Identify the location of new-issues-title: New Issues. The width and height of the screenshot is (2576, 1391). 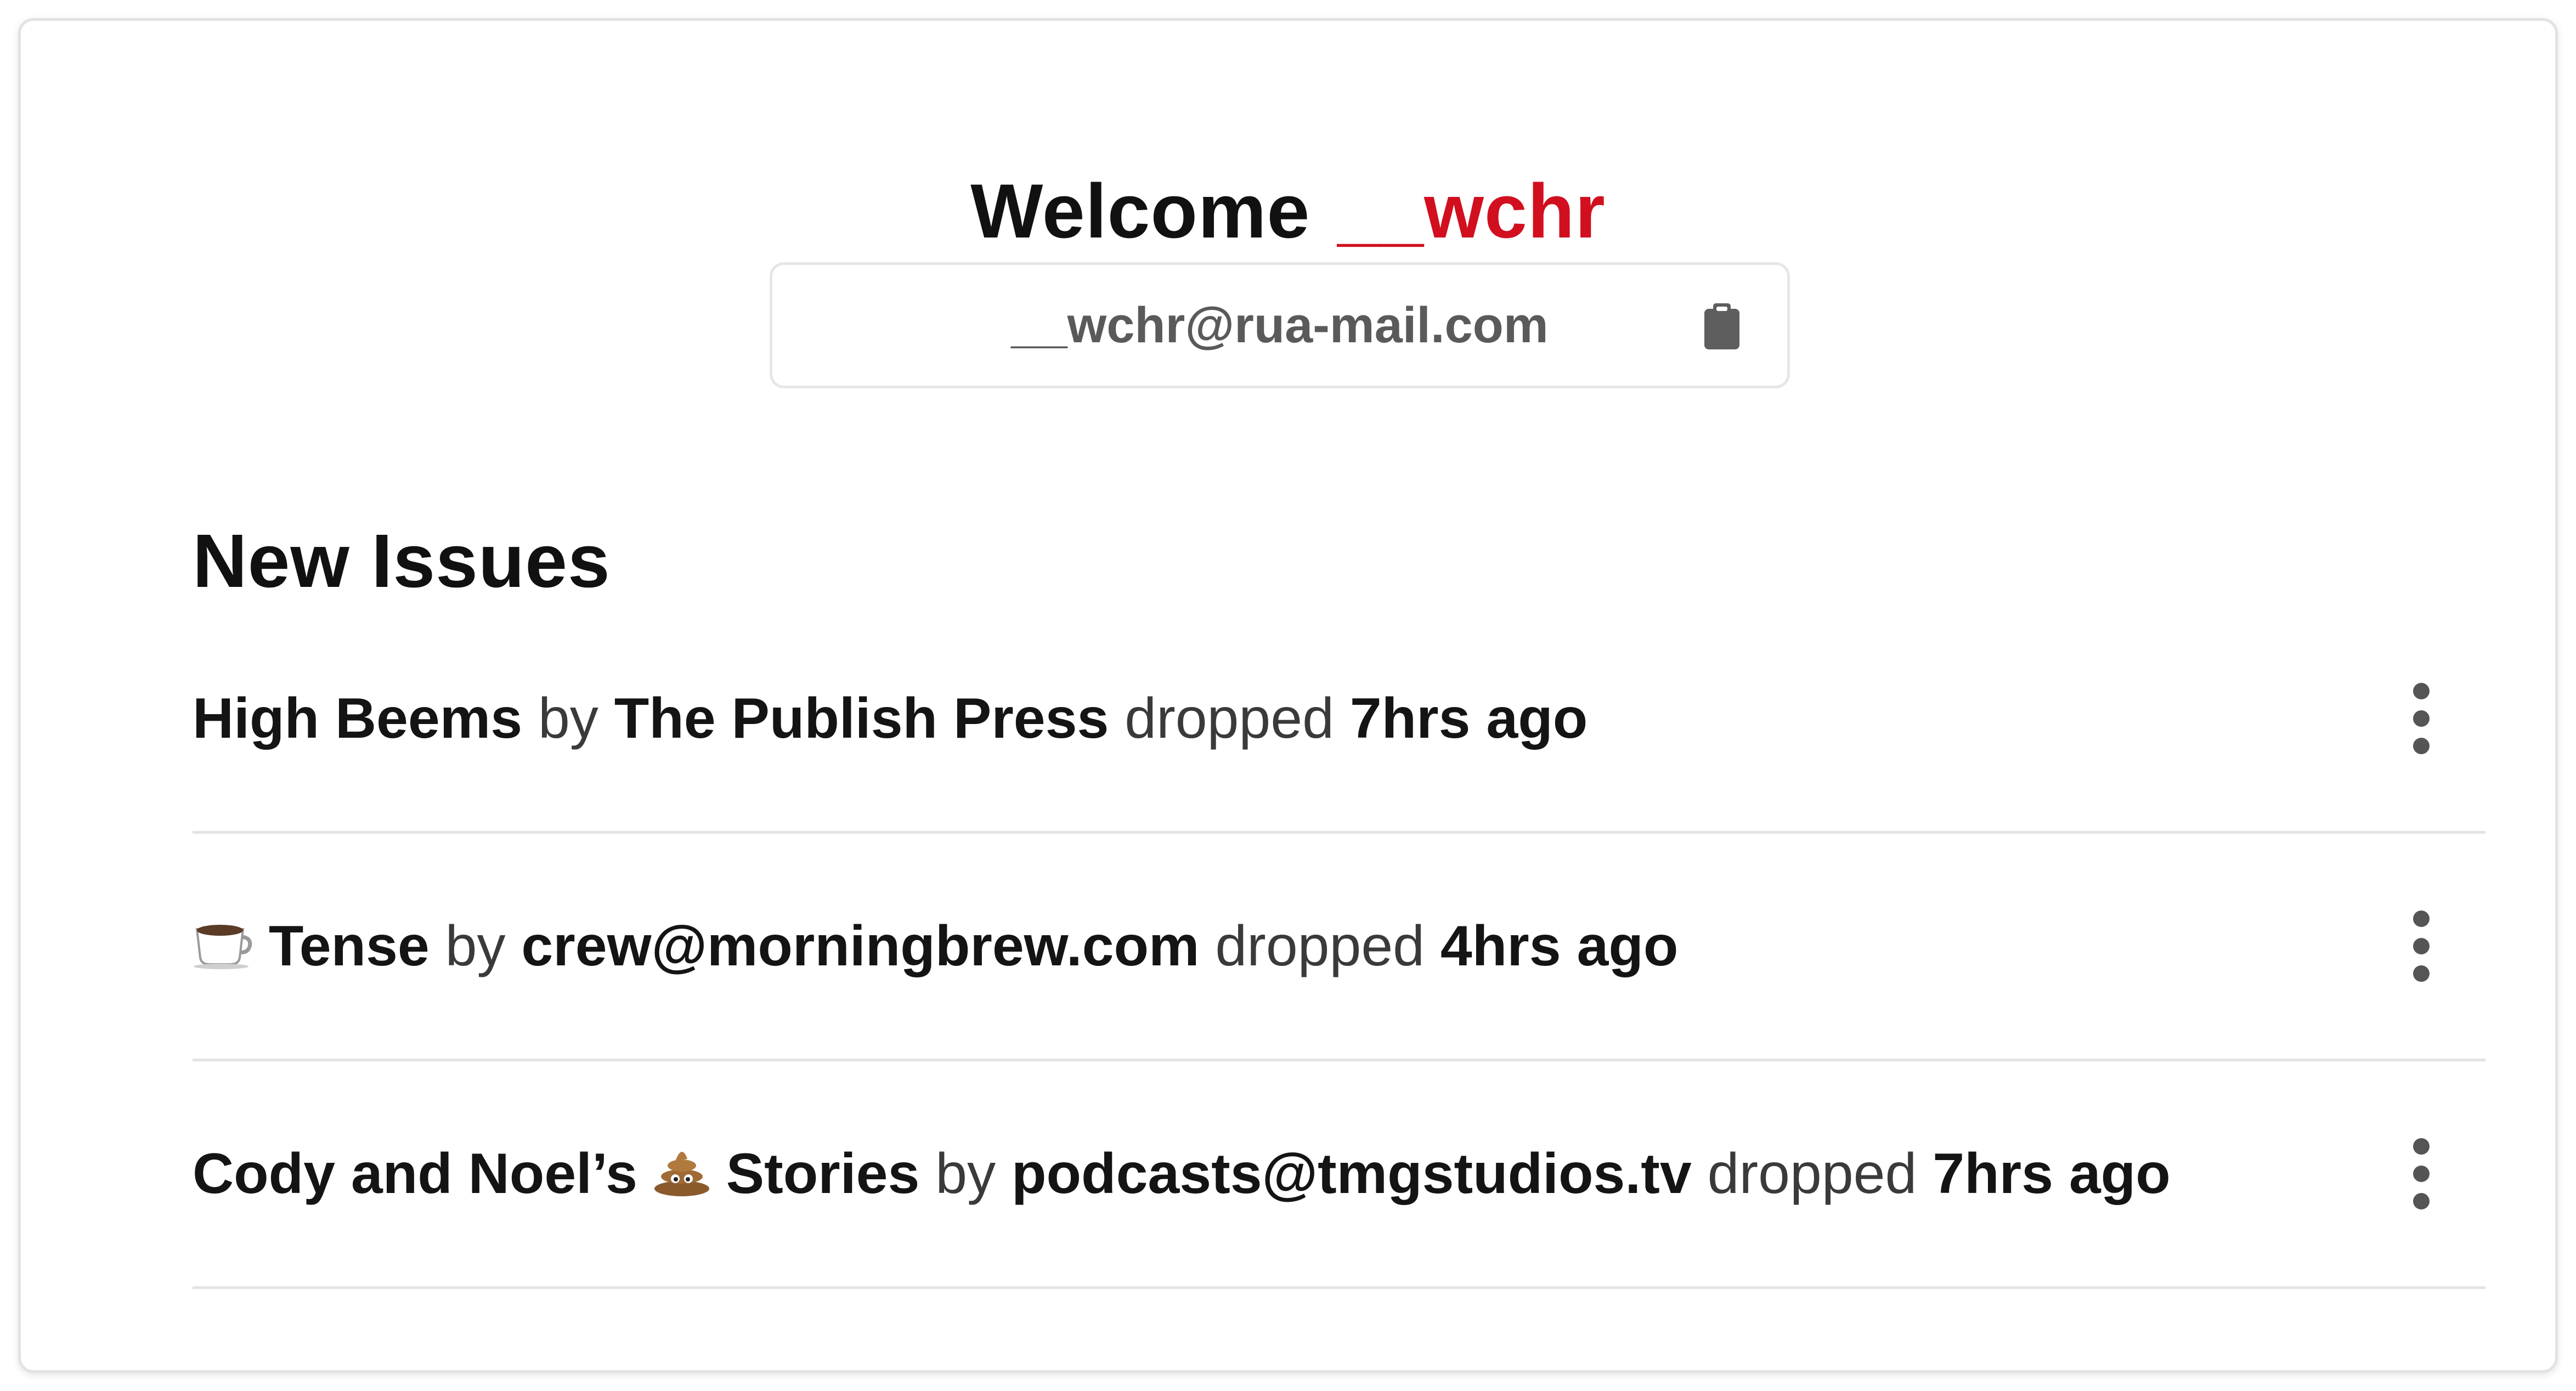
(402, 561).